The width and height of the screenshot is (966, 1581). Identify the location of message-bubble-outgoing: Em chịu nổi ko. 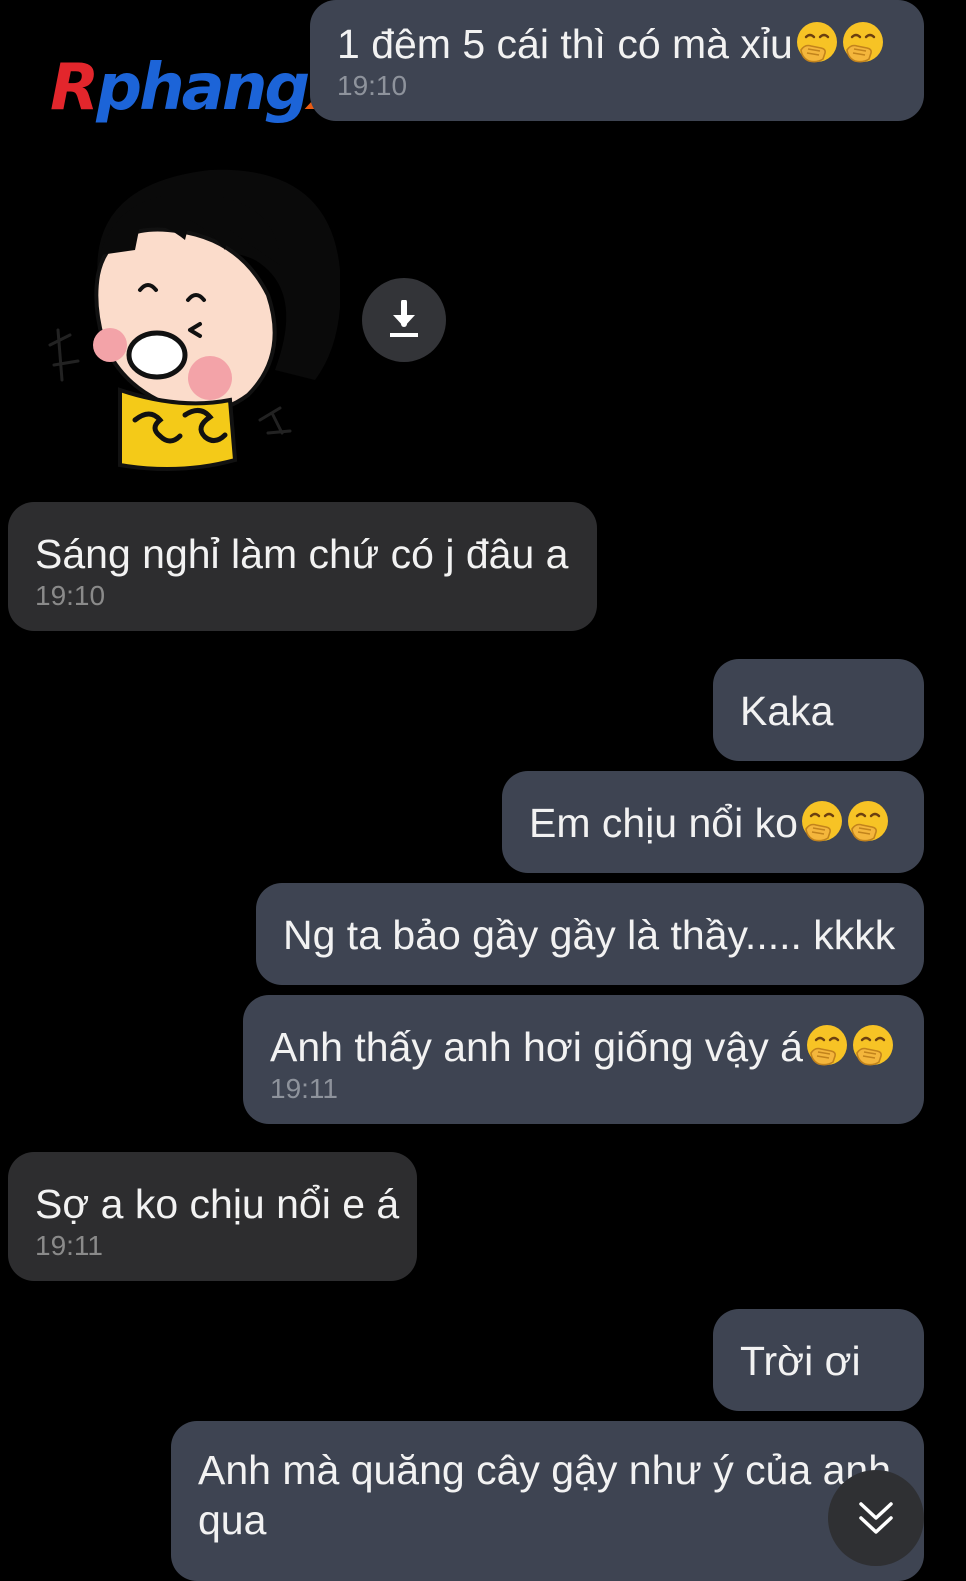
(713, 822).